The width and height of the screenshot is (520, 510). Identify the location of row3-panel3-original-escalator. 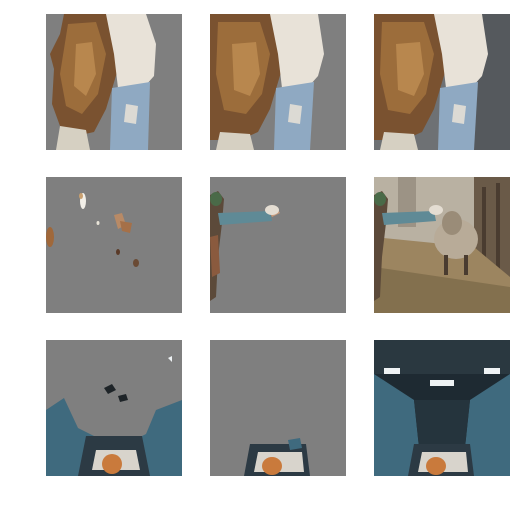
(442, 408).